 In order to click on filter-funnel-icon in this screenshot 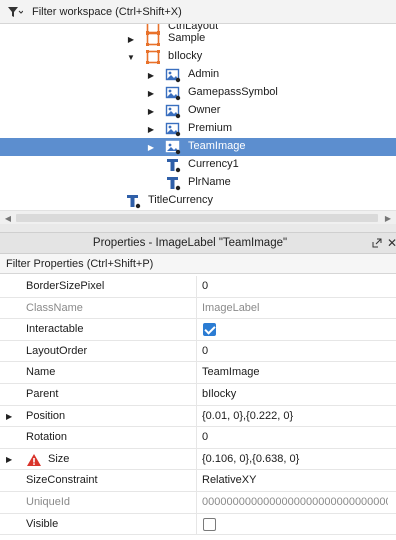, I will do `click(15, 12)`.